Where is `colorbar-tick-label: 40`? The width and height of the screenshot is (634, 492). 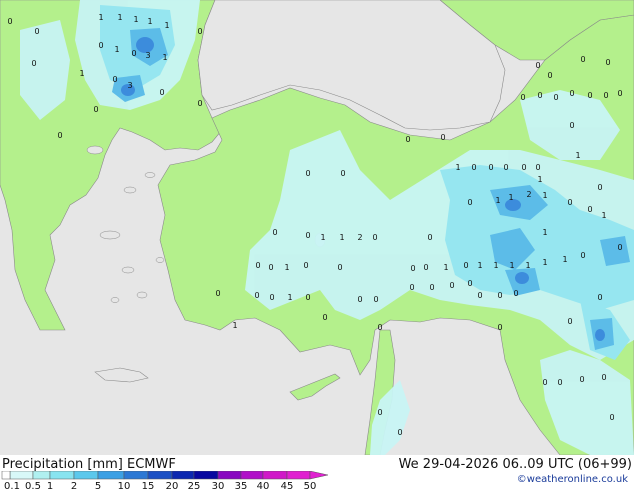 colorbar-tick-label: 40 is located at coordinates (263, 486).